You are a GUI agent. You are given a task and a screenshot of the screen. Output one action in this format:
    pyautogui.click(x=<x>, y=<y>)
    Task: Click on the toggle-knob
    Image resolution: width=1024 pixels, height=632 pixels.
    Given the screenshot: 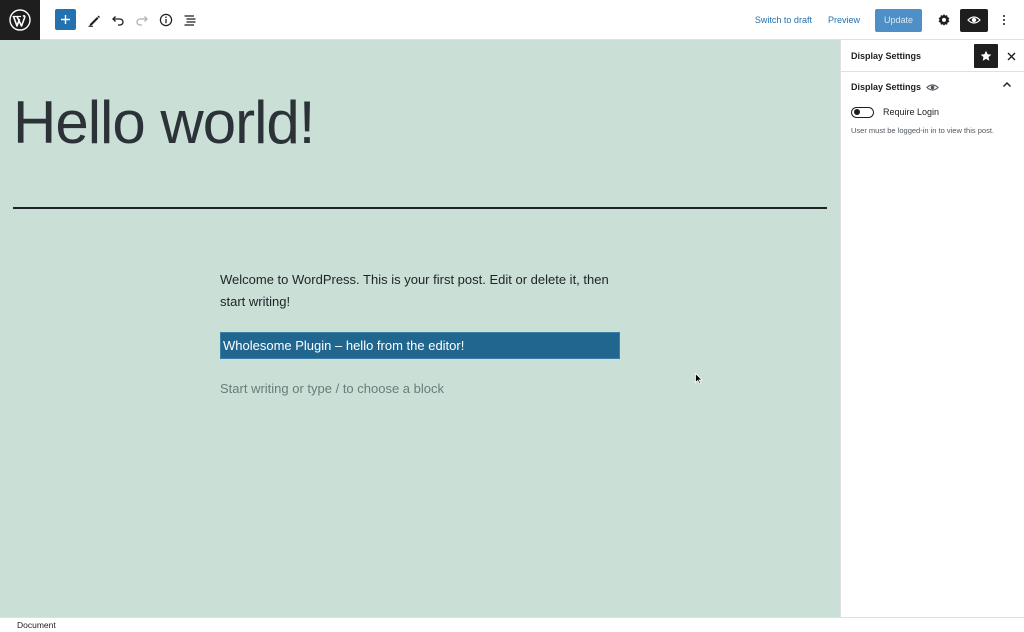 What is the action you would take?
    pyautogui.click(x=857, y=112)
    